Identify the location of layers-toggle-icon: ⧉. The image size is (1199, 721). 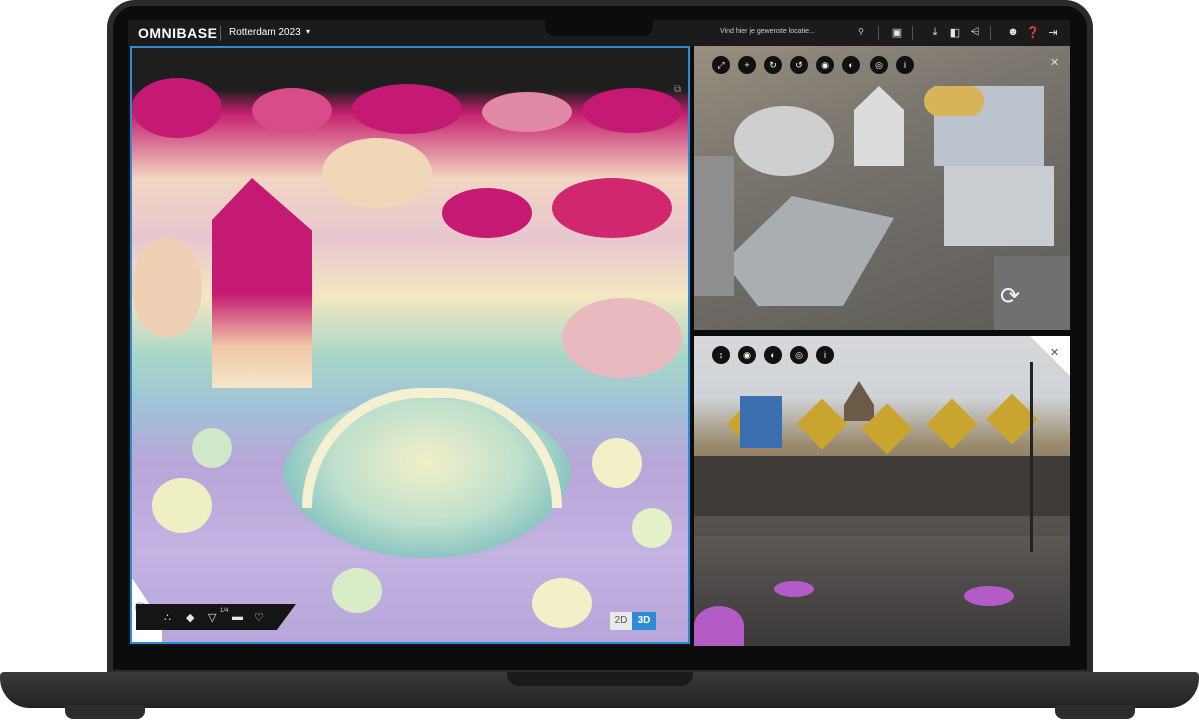
(677, 89).